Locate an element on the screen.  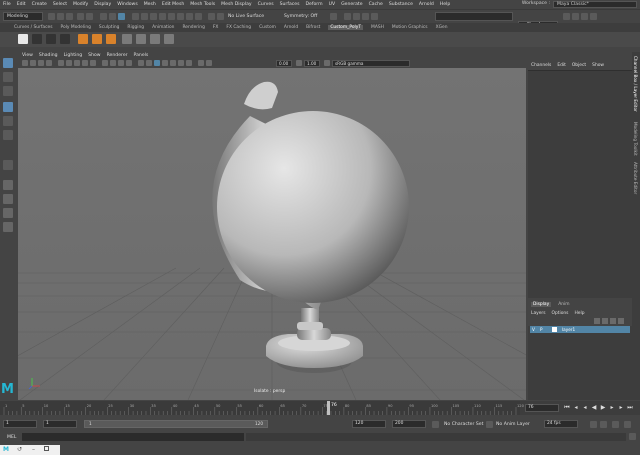
layer-tab-anim: Anim is located at coordinates (563, 304).